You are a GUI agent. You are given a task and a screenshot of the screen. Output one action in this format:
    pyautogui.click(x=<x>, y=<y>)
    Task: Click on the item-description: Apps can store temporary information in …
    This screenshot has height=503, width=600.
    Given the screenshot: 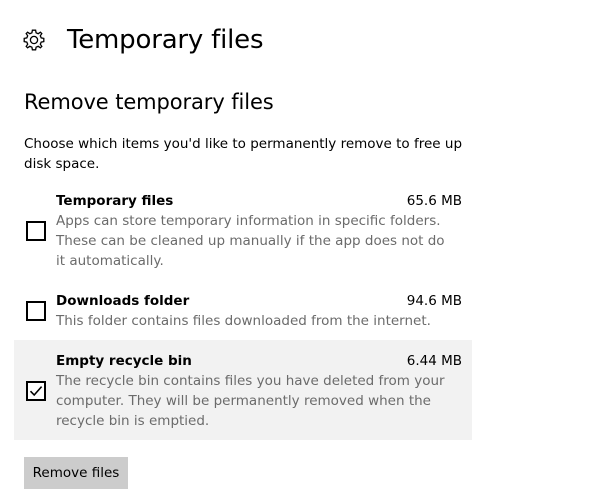 What is the action you would take?
    pyautogui.click(x=250, y=241)
    